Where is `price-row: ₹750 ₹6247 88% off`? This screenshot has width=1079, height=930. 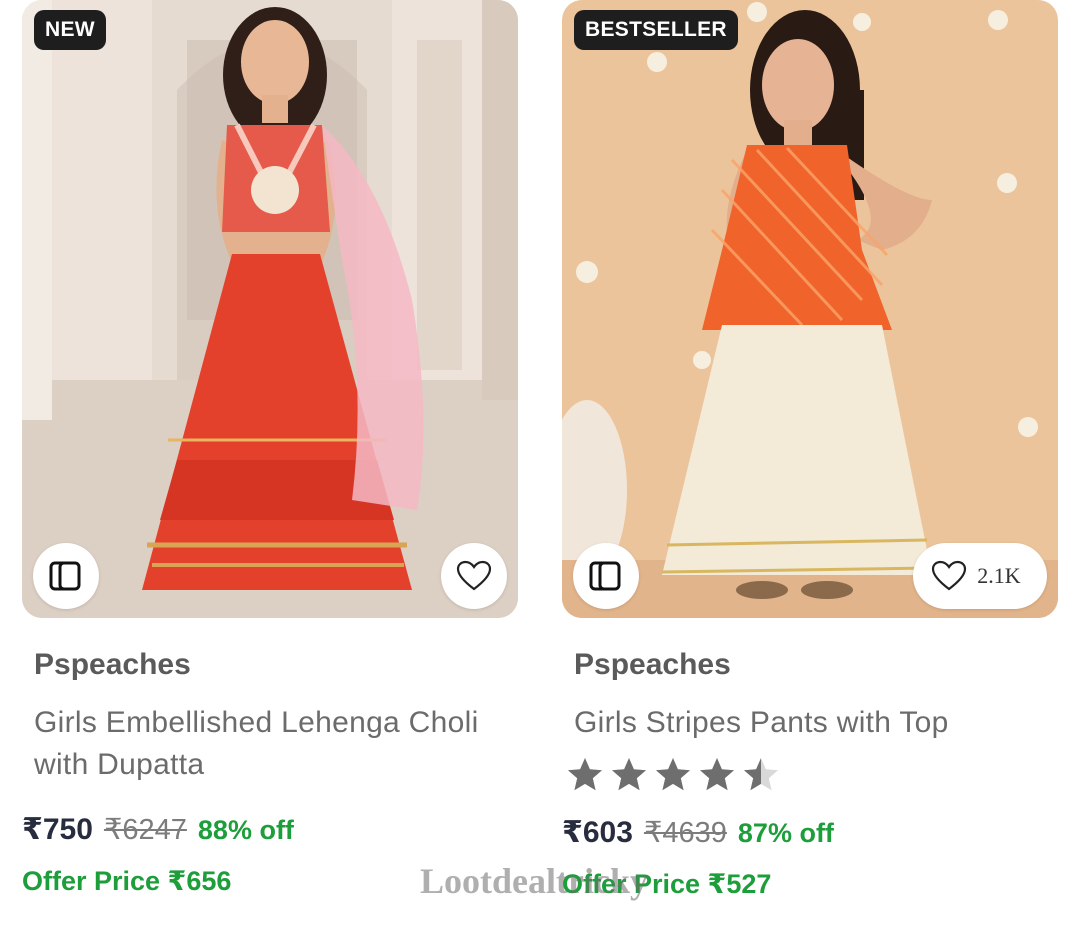 price-row: ₹750 ₹6247 88% off is located at coordinates (158, 829).